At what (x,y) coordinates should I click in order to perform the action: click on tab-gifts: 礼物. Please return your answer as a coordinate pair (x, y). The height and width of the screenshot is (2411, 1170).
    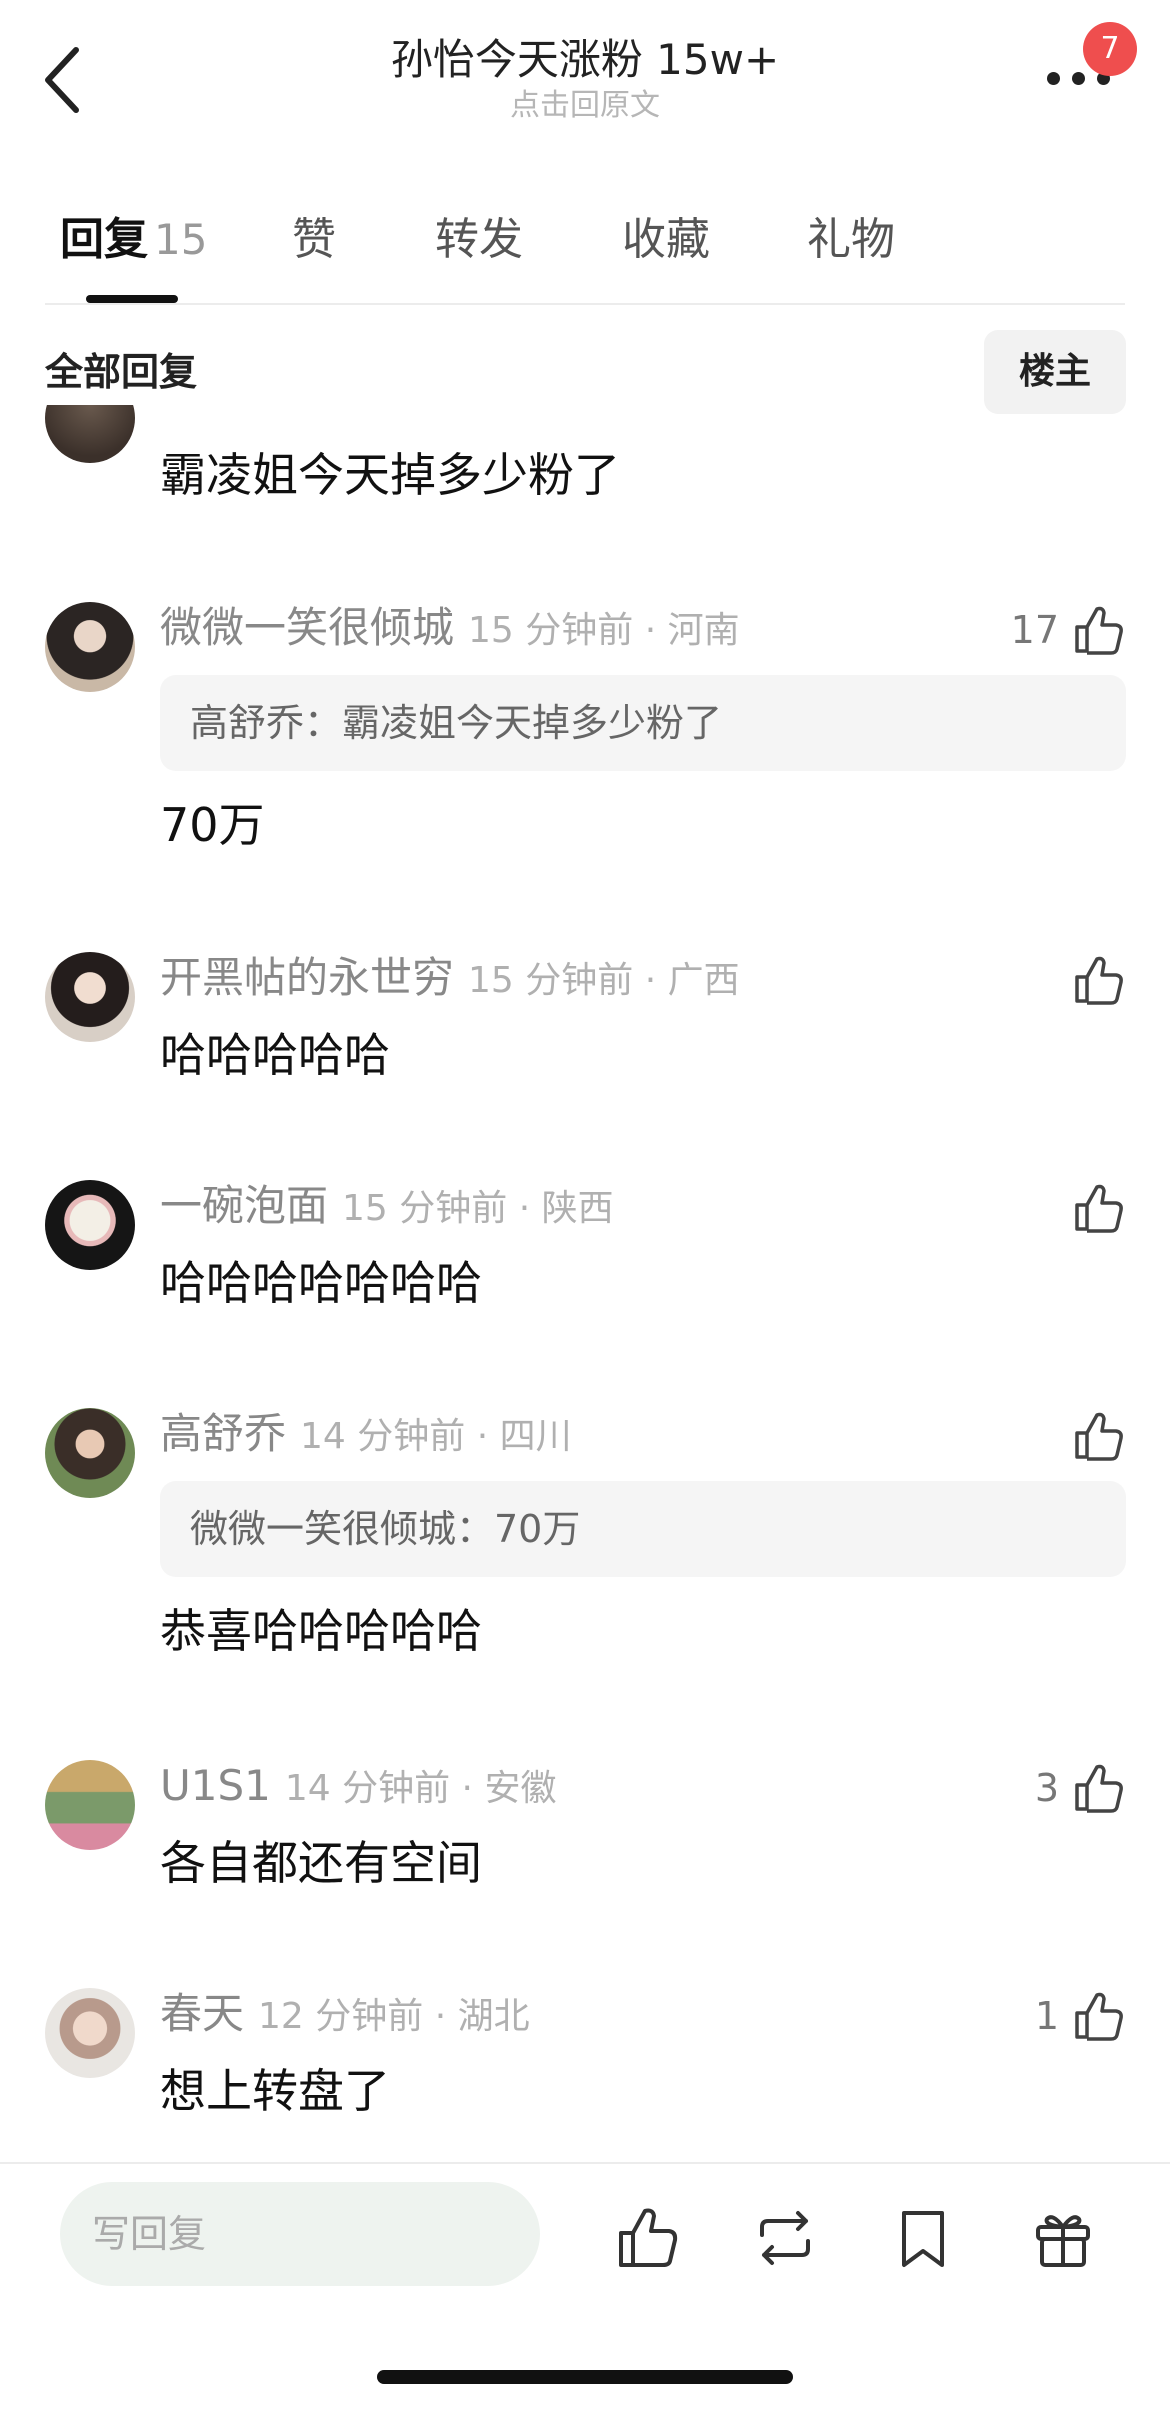
    Looking at the image, I should click on (851, 240).